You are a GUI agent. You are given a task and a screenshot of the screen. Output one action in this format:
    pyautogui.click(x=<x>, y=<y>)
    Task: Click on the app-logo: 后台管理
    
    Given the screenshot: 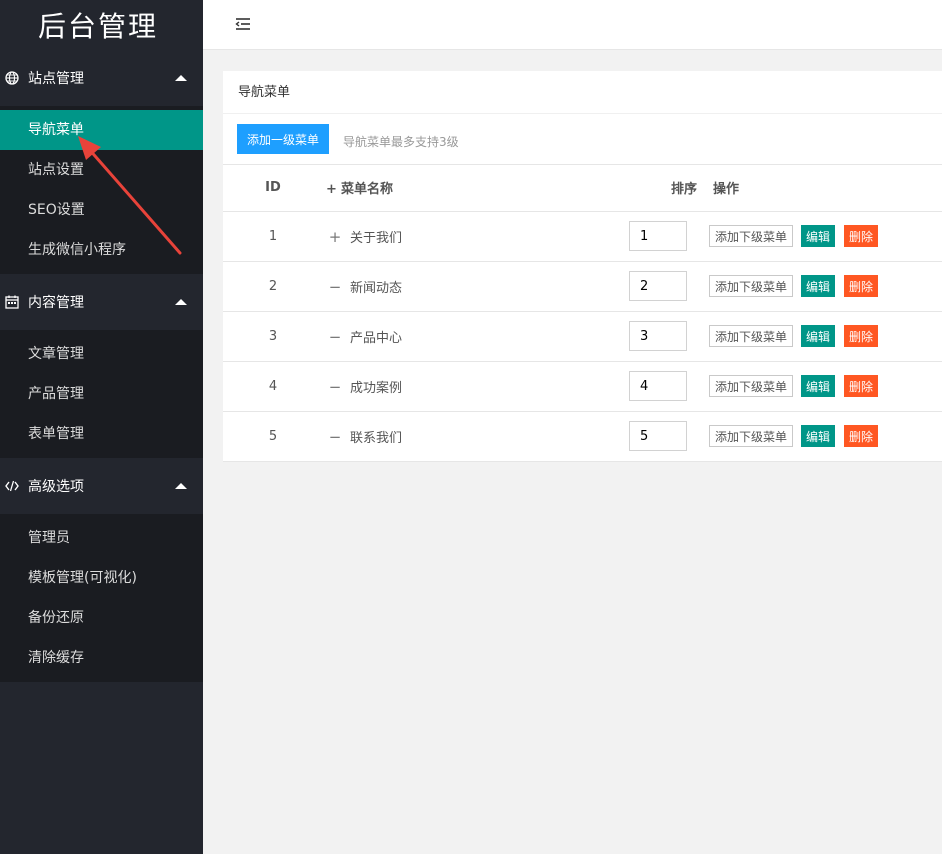 What is the action you would take?
    pyautogui.click(x=101, y=25)
    